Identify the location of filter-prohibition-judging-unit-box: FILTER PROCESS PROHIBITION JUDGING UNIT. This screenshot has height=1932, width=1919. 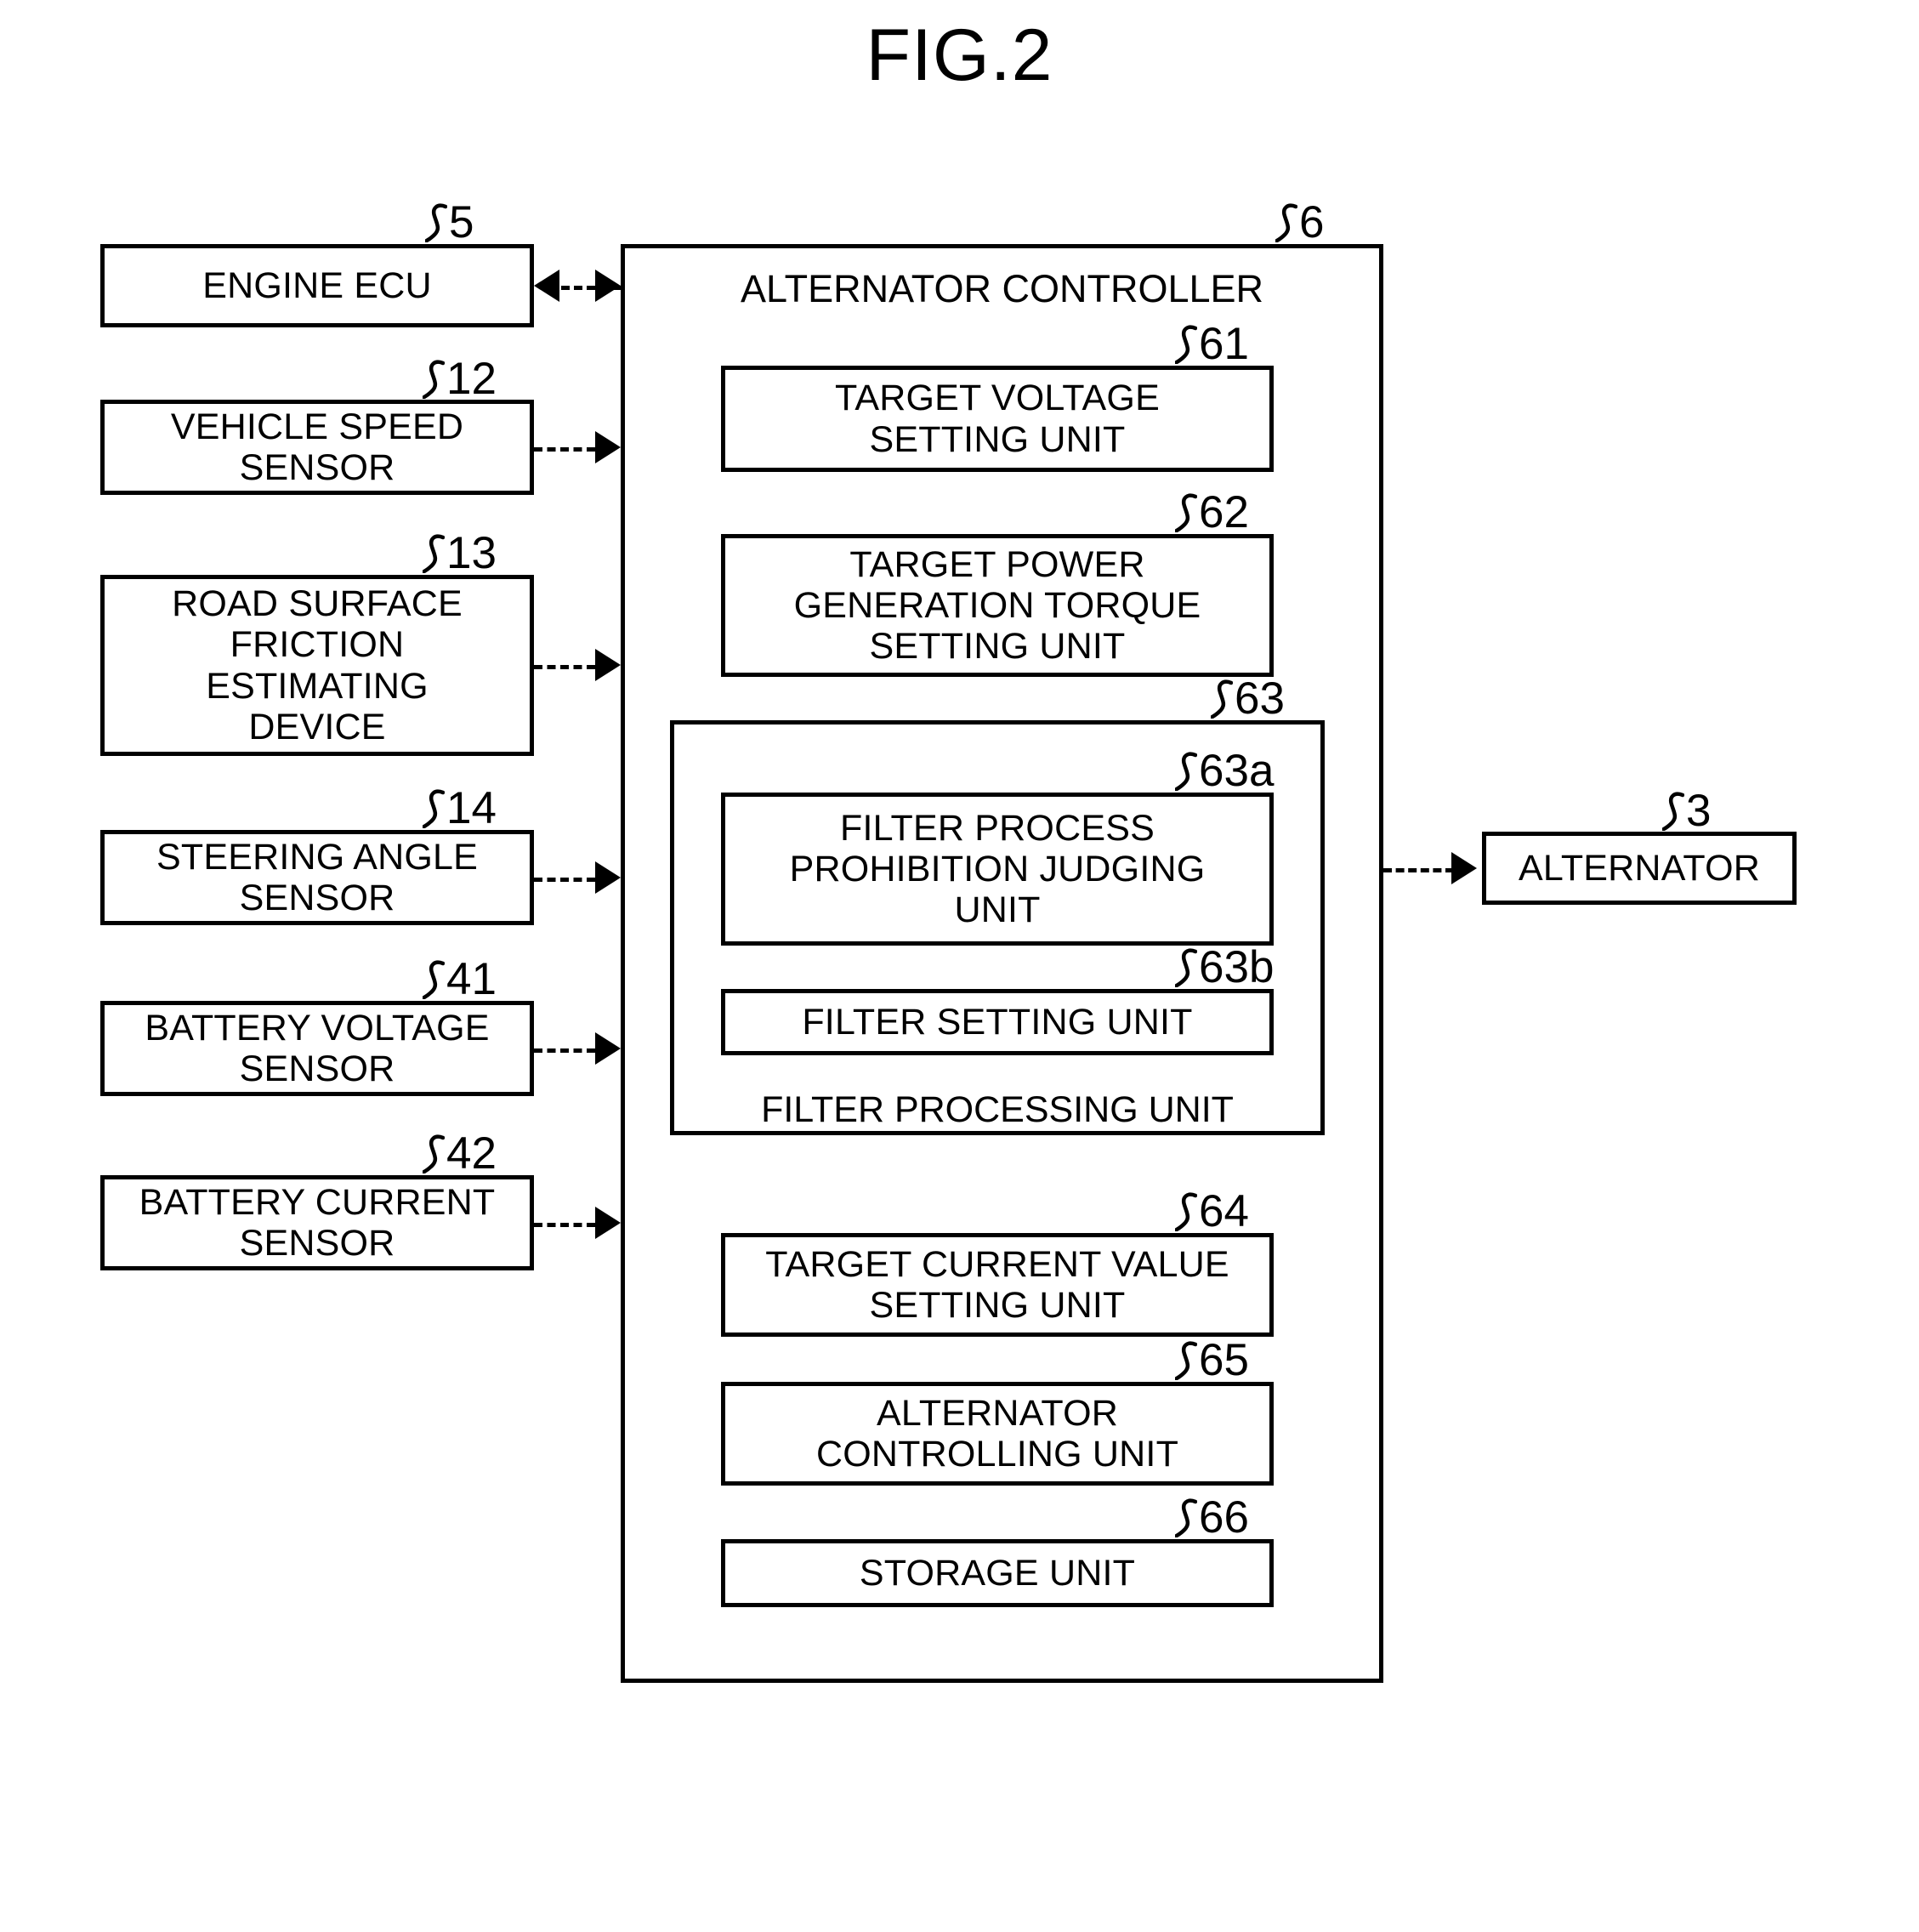
(997, 869).